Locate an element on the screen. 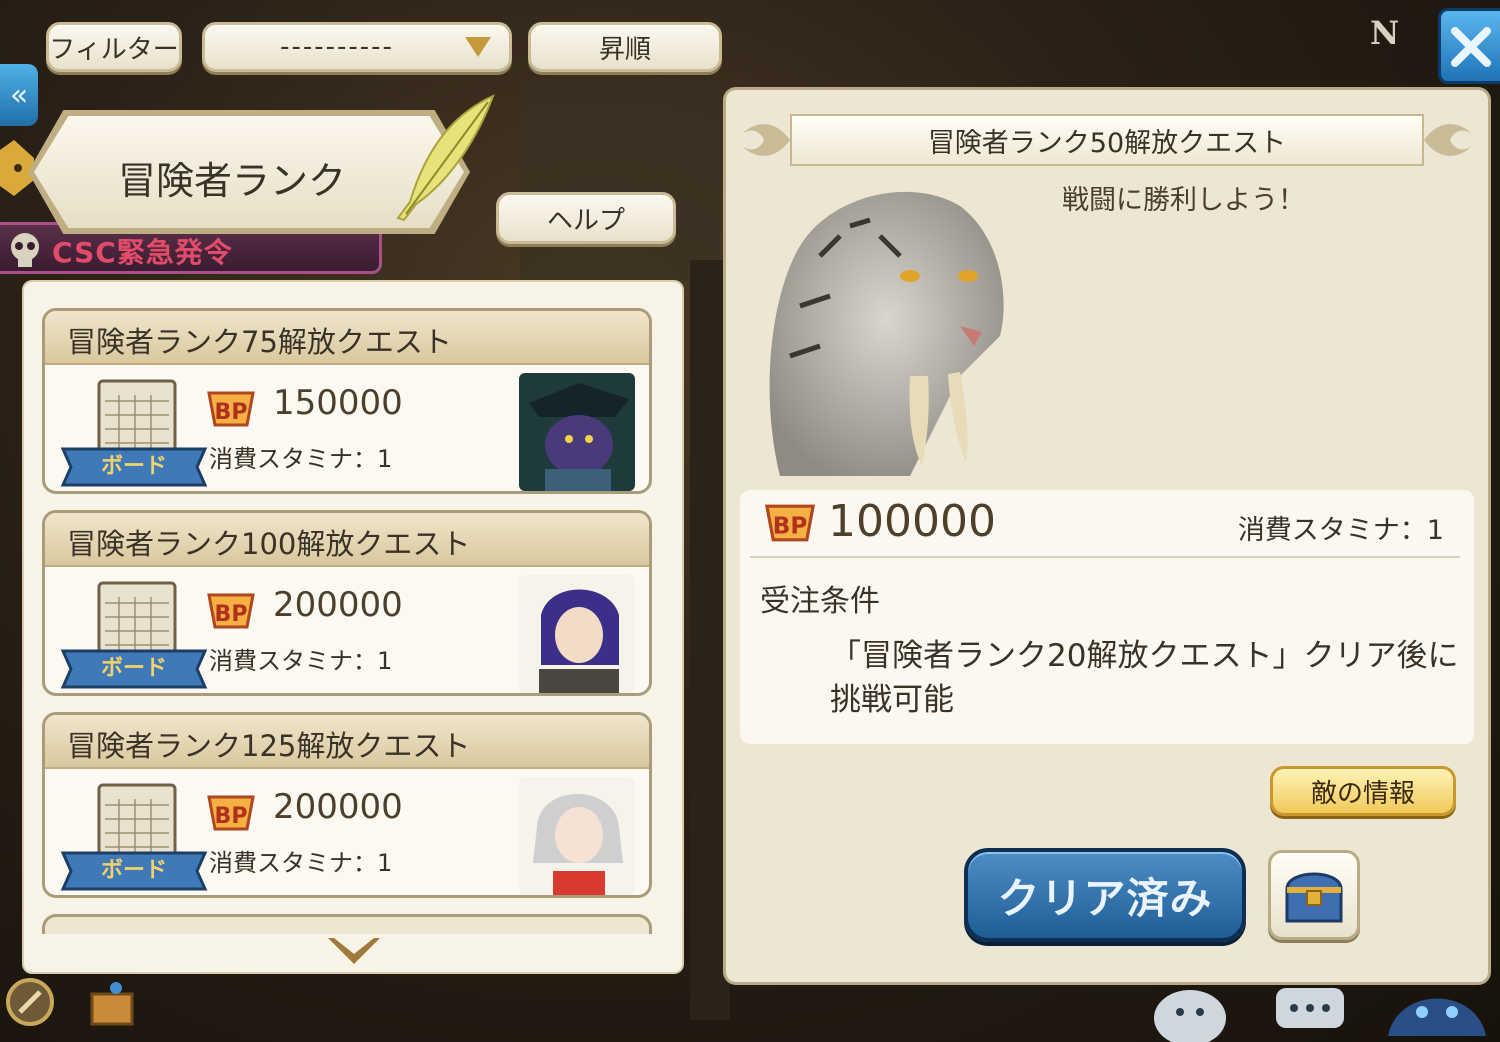  detail-bp-value: 100000 is located at coordinates (912, 521).